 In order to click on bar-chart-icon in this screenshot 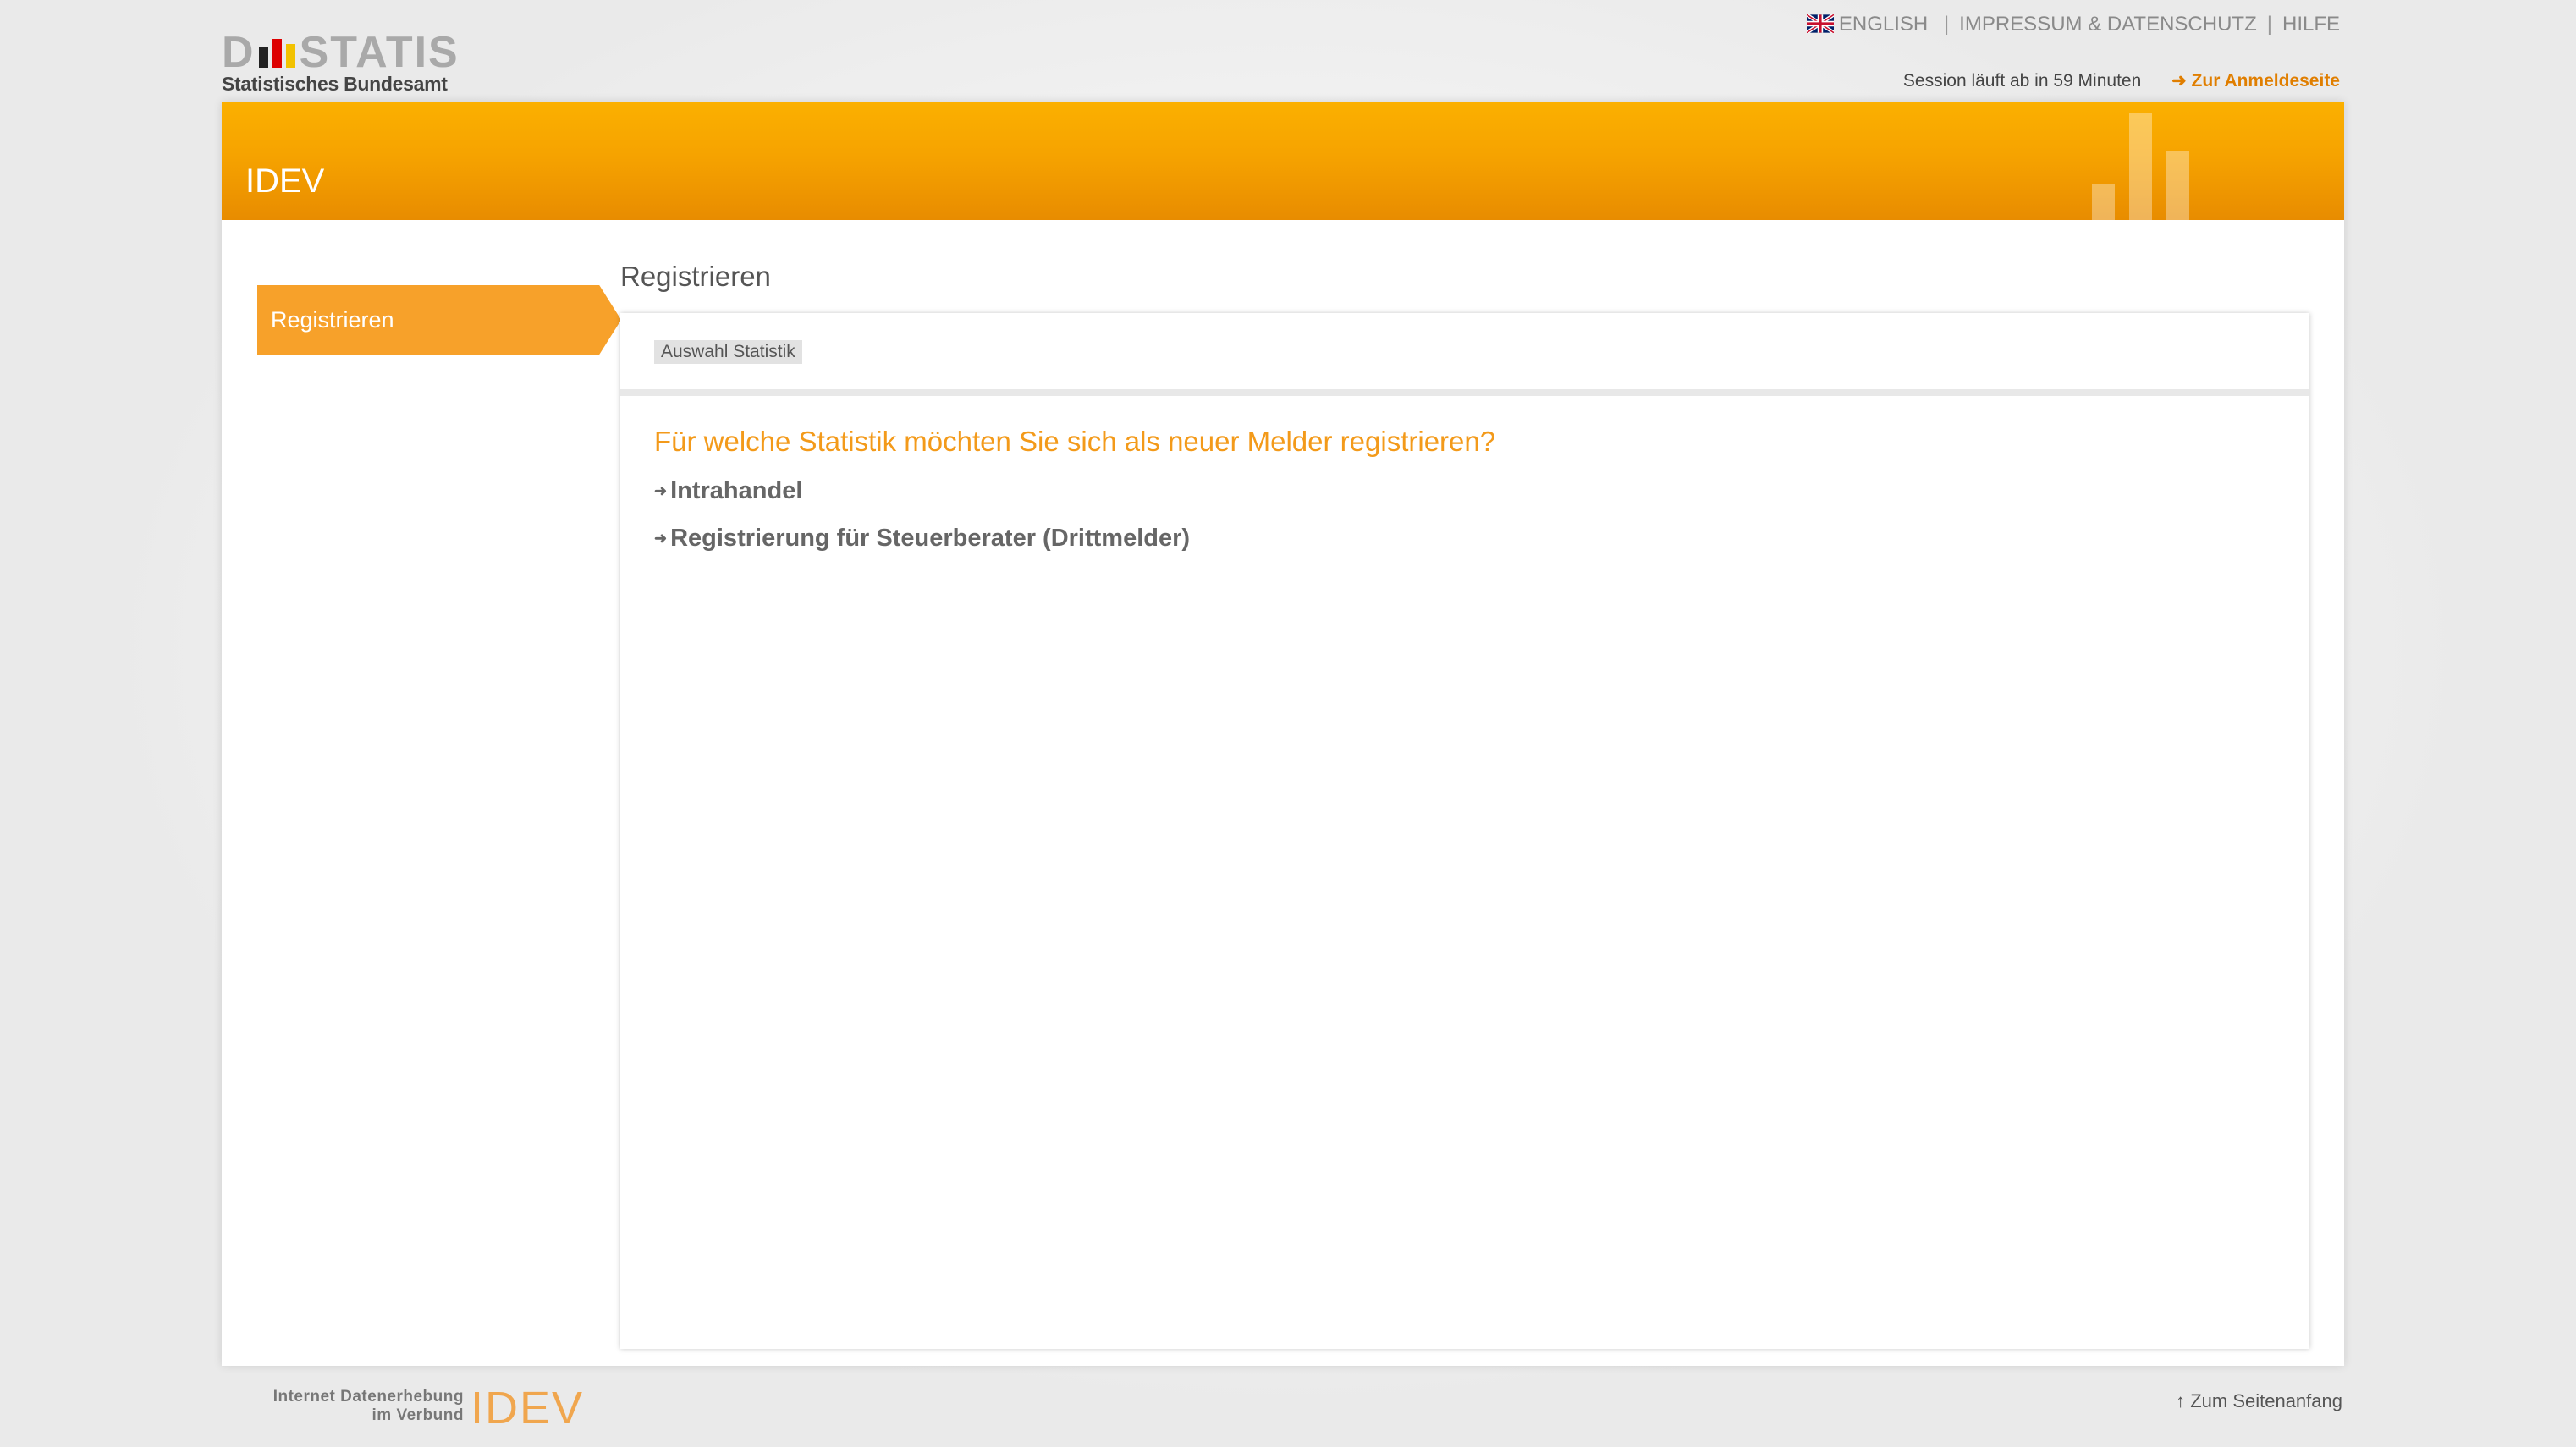, I will do `click(2142, 165)`.